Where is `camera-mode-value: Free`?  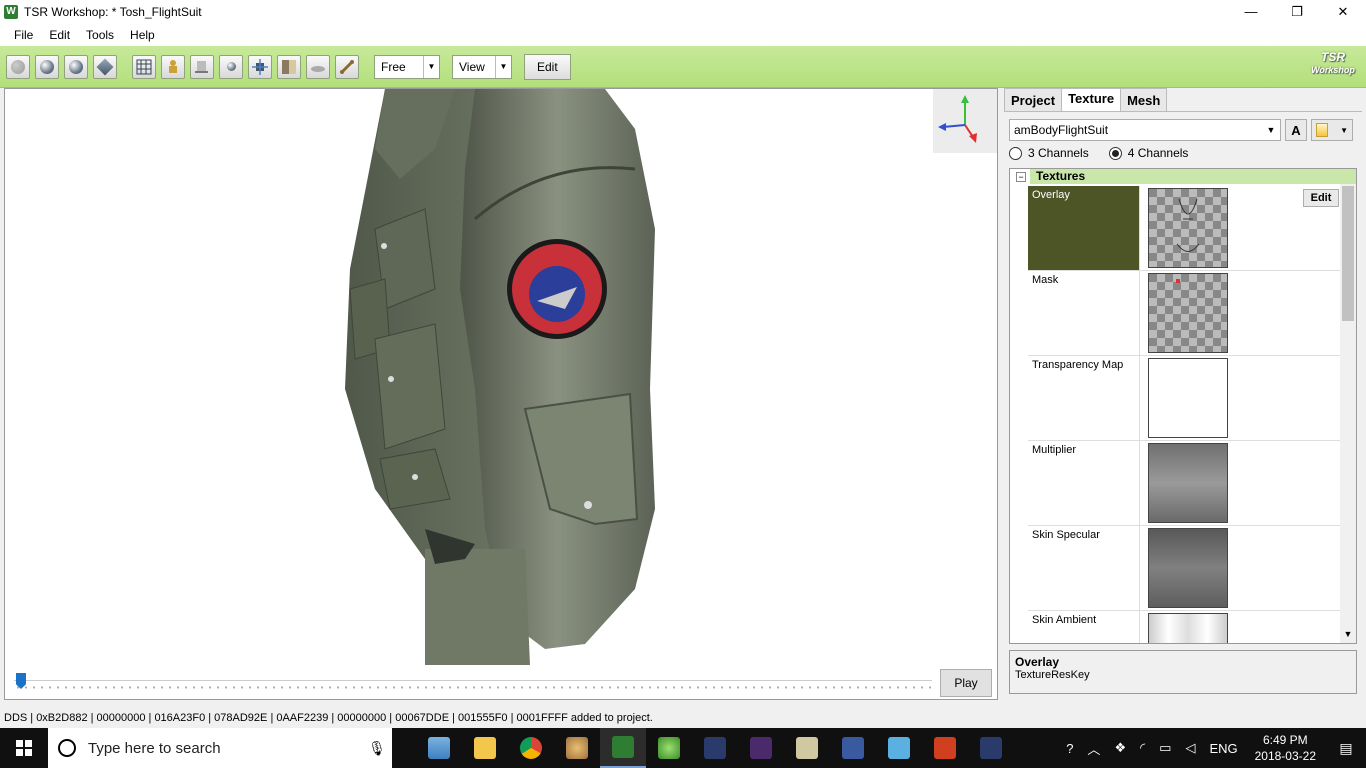
camera-mode-value: Free is located at coordinates (393, 66).